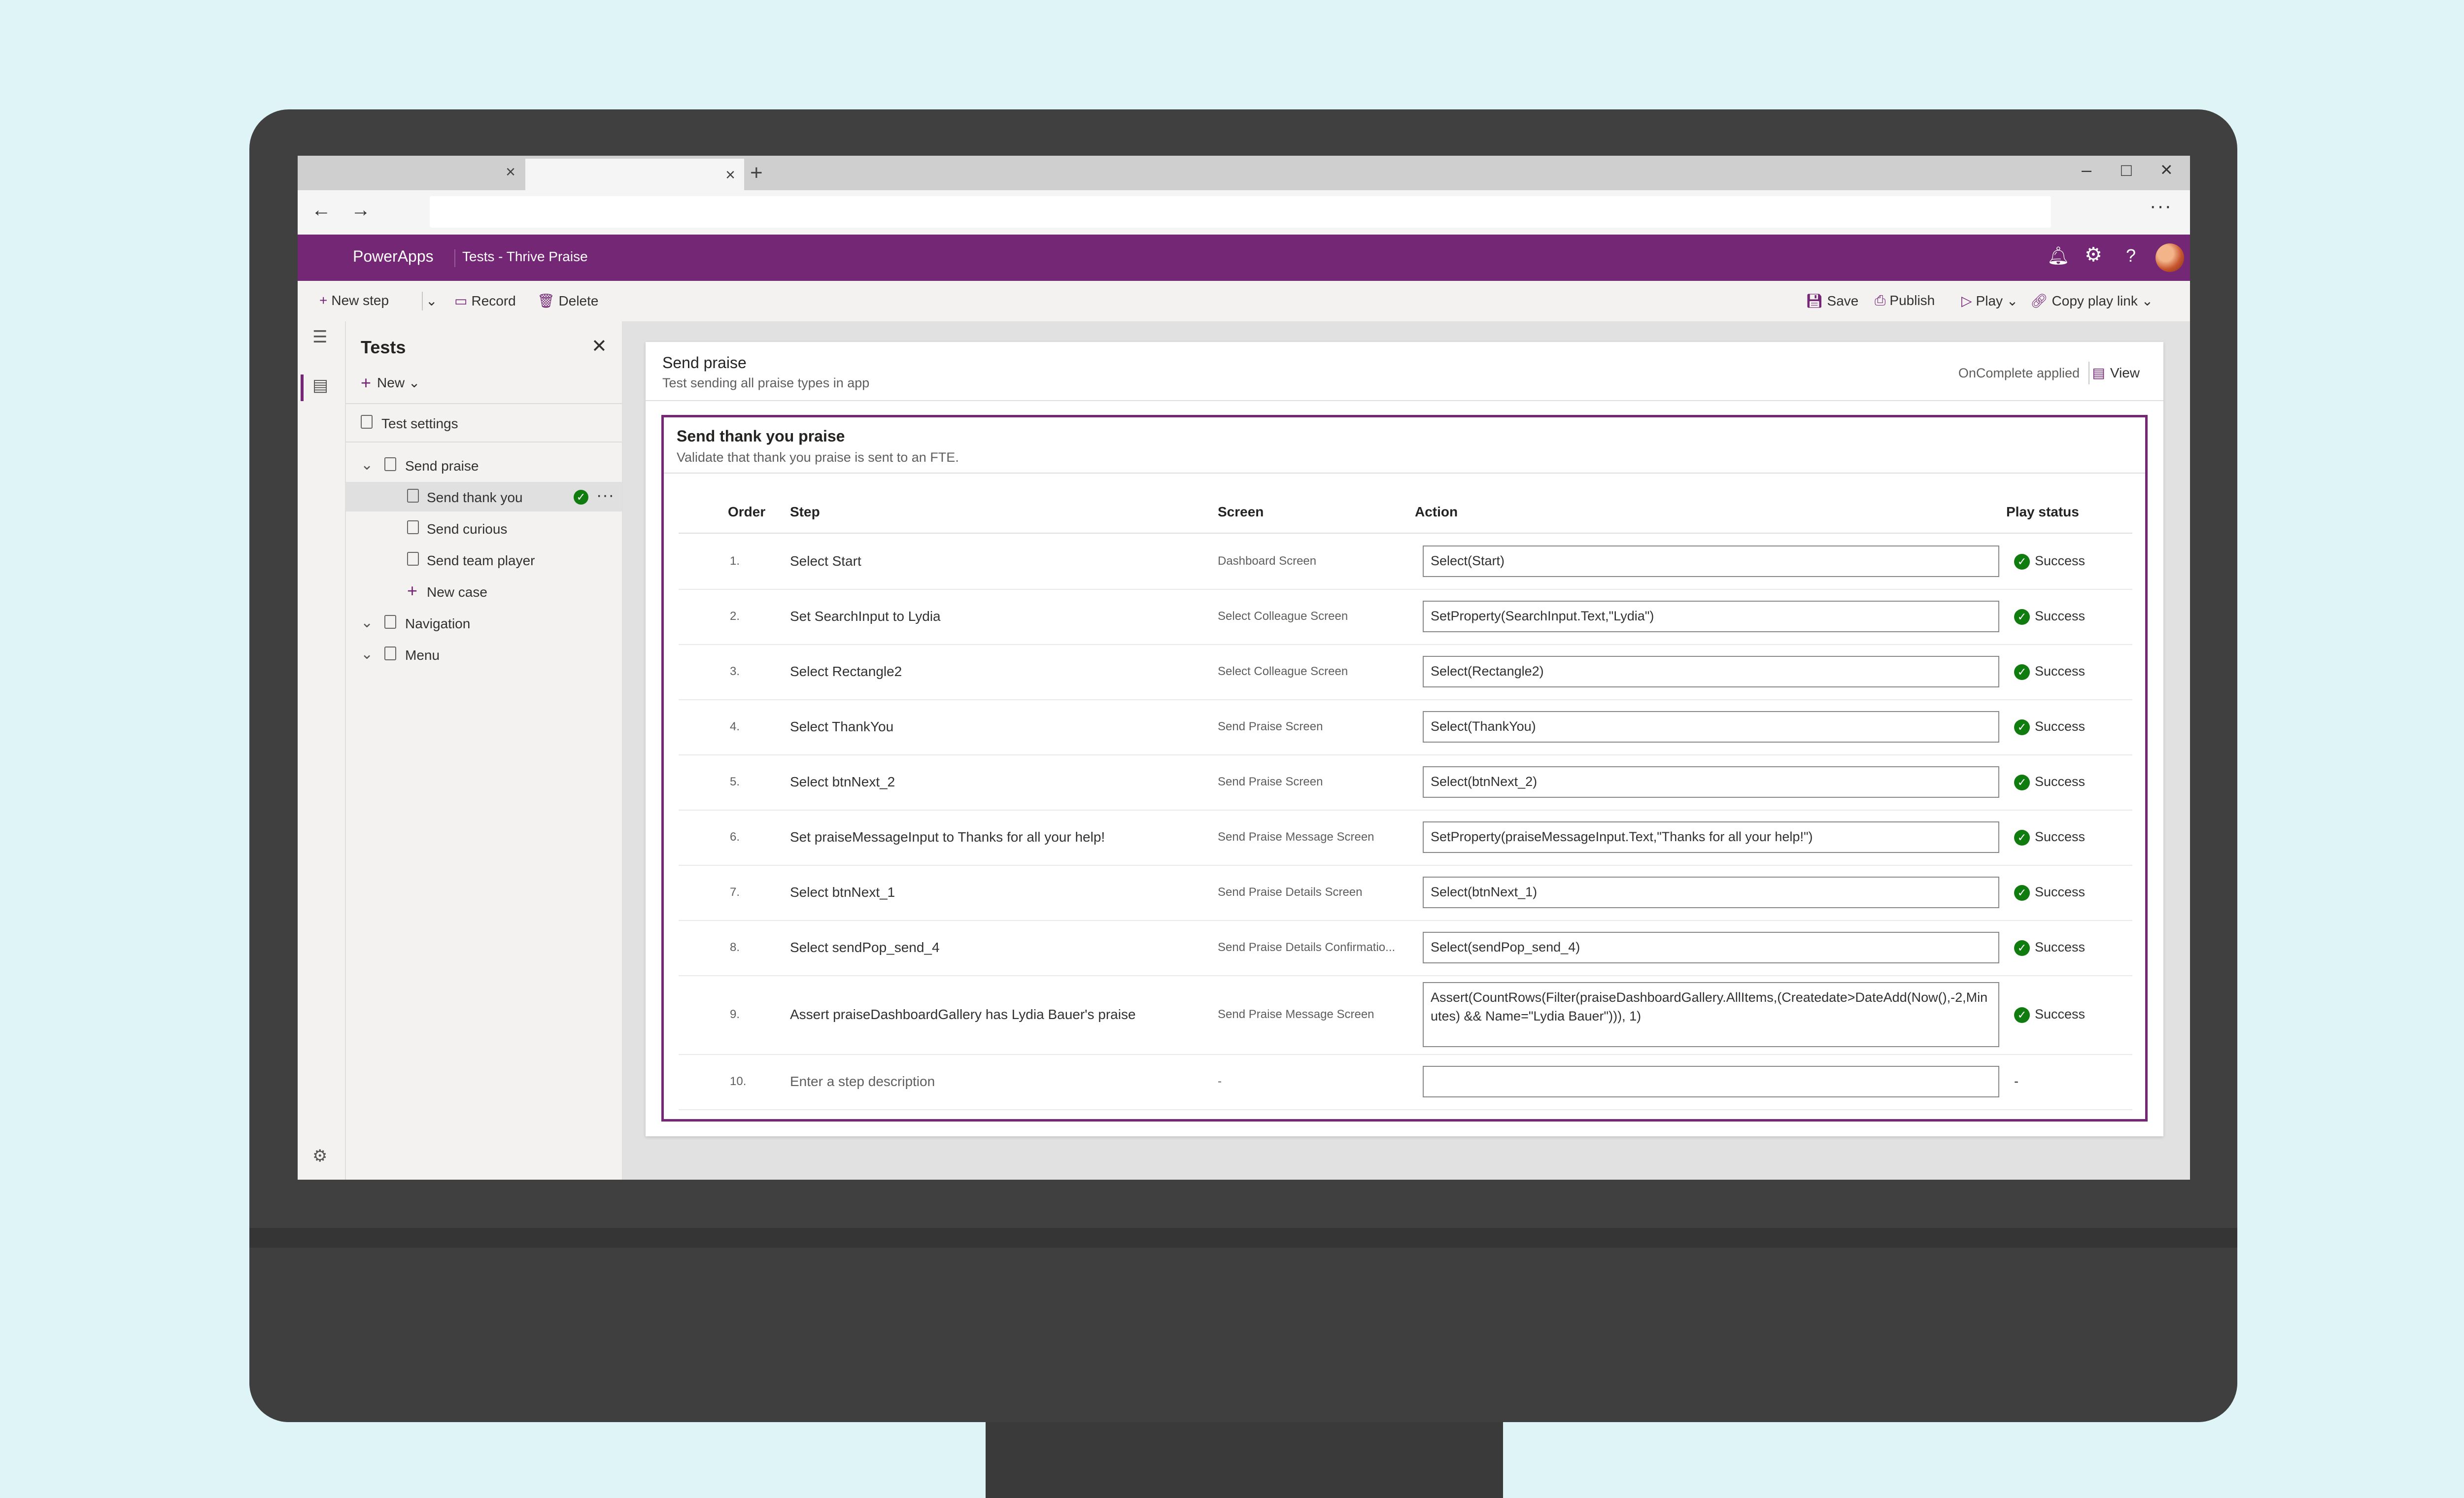 This screenshot has height=1498, width=2464. I want to click on forward-arrow-icon: →, so click(361, 210).